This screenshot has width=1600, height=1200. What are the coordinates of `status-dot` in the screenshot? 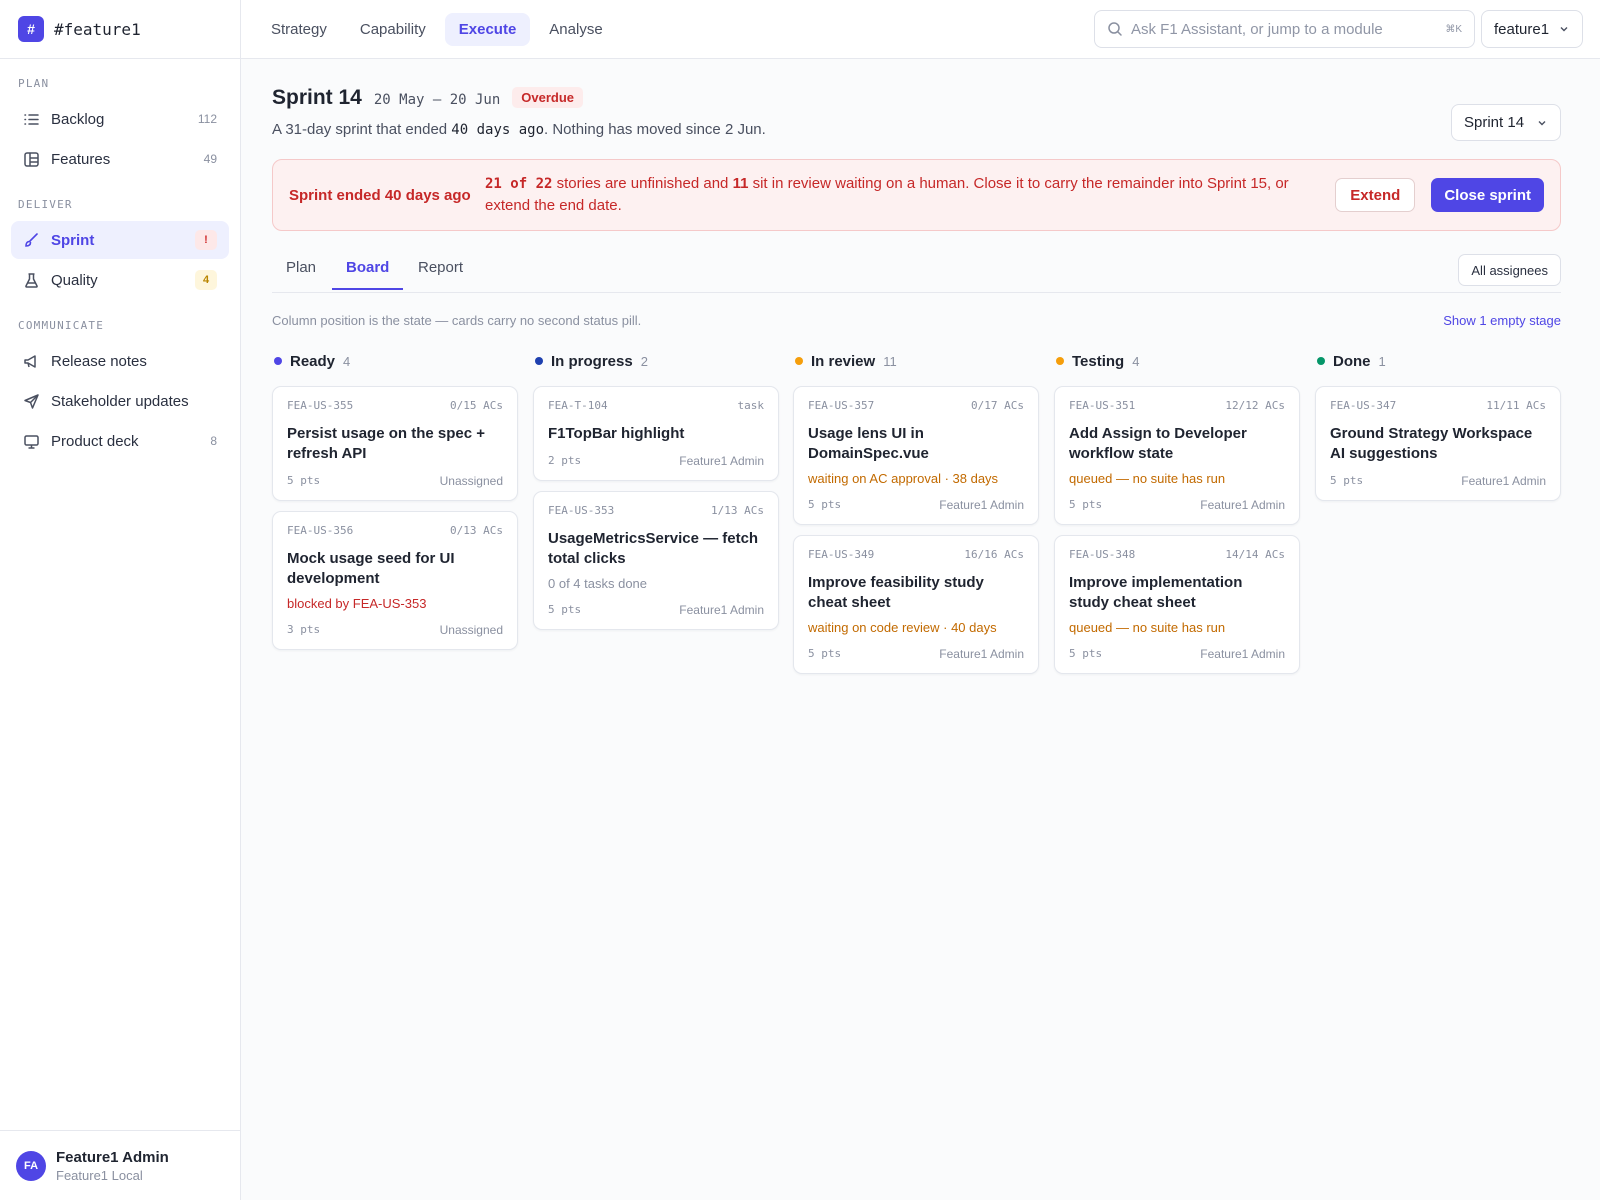 It's located at (1060, 361).